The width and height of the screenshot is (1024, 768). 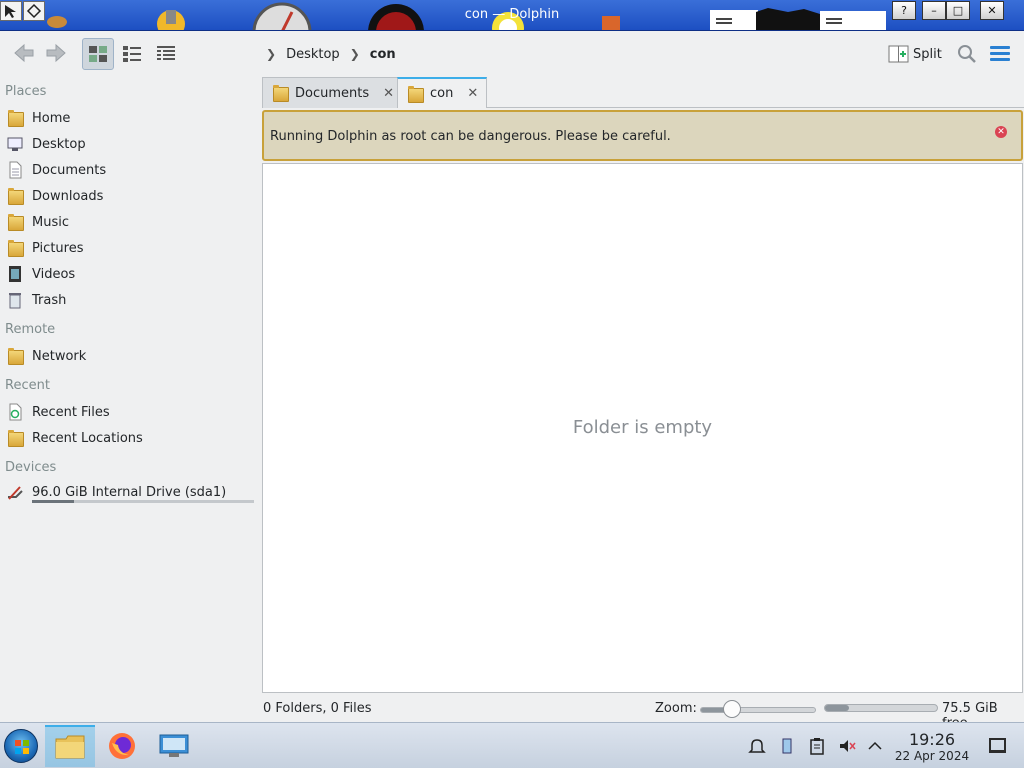 I want to click on windows-logo-icon, so click(x=22, y=747).